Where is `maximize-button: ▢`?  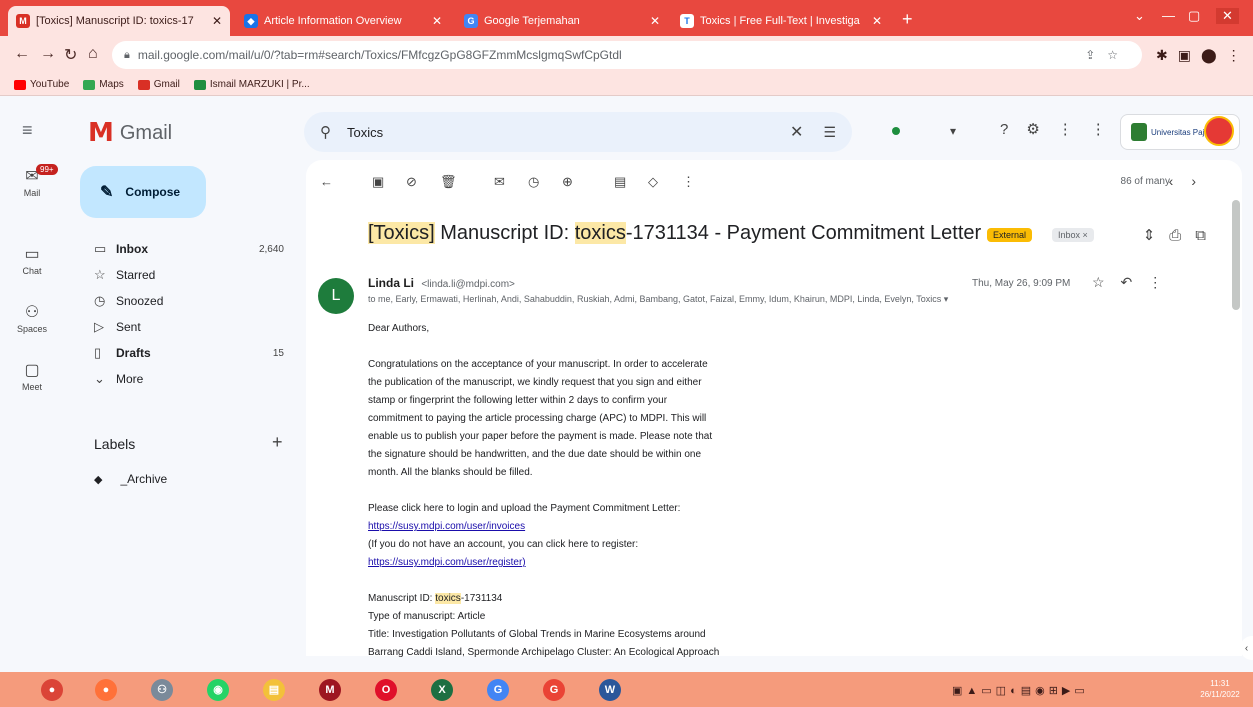
maximize-button: ▢ is located at coordinates (1194, 16).